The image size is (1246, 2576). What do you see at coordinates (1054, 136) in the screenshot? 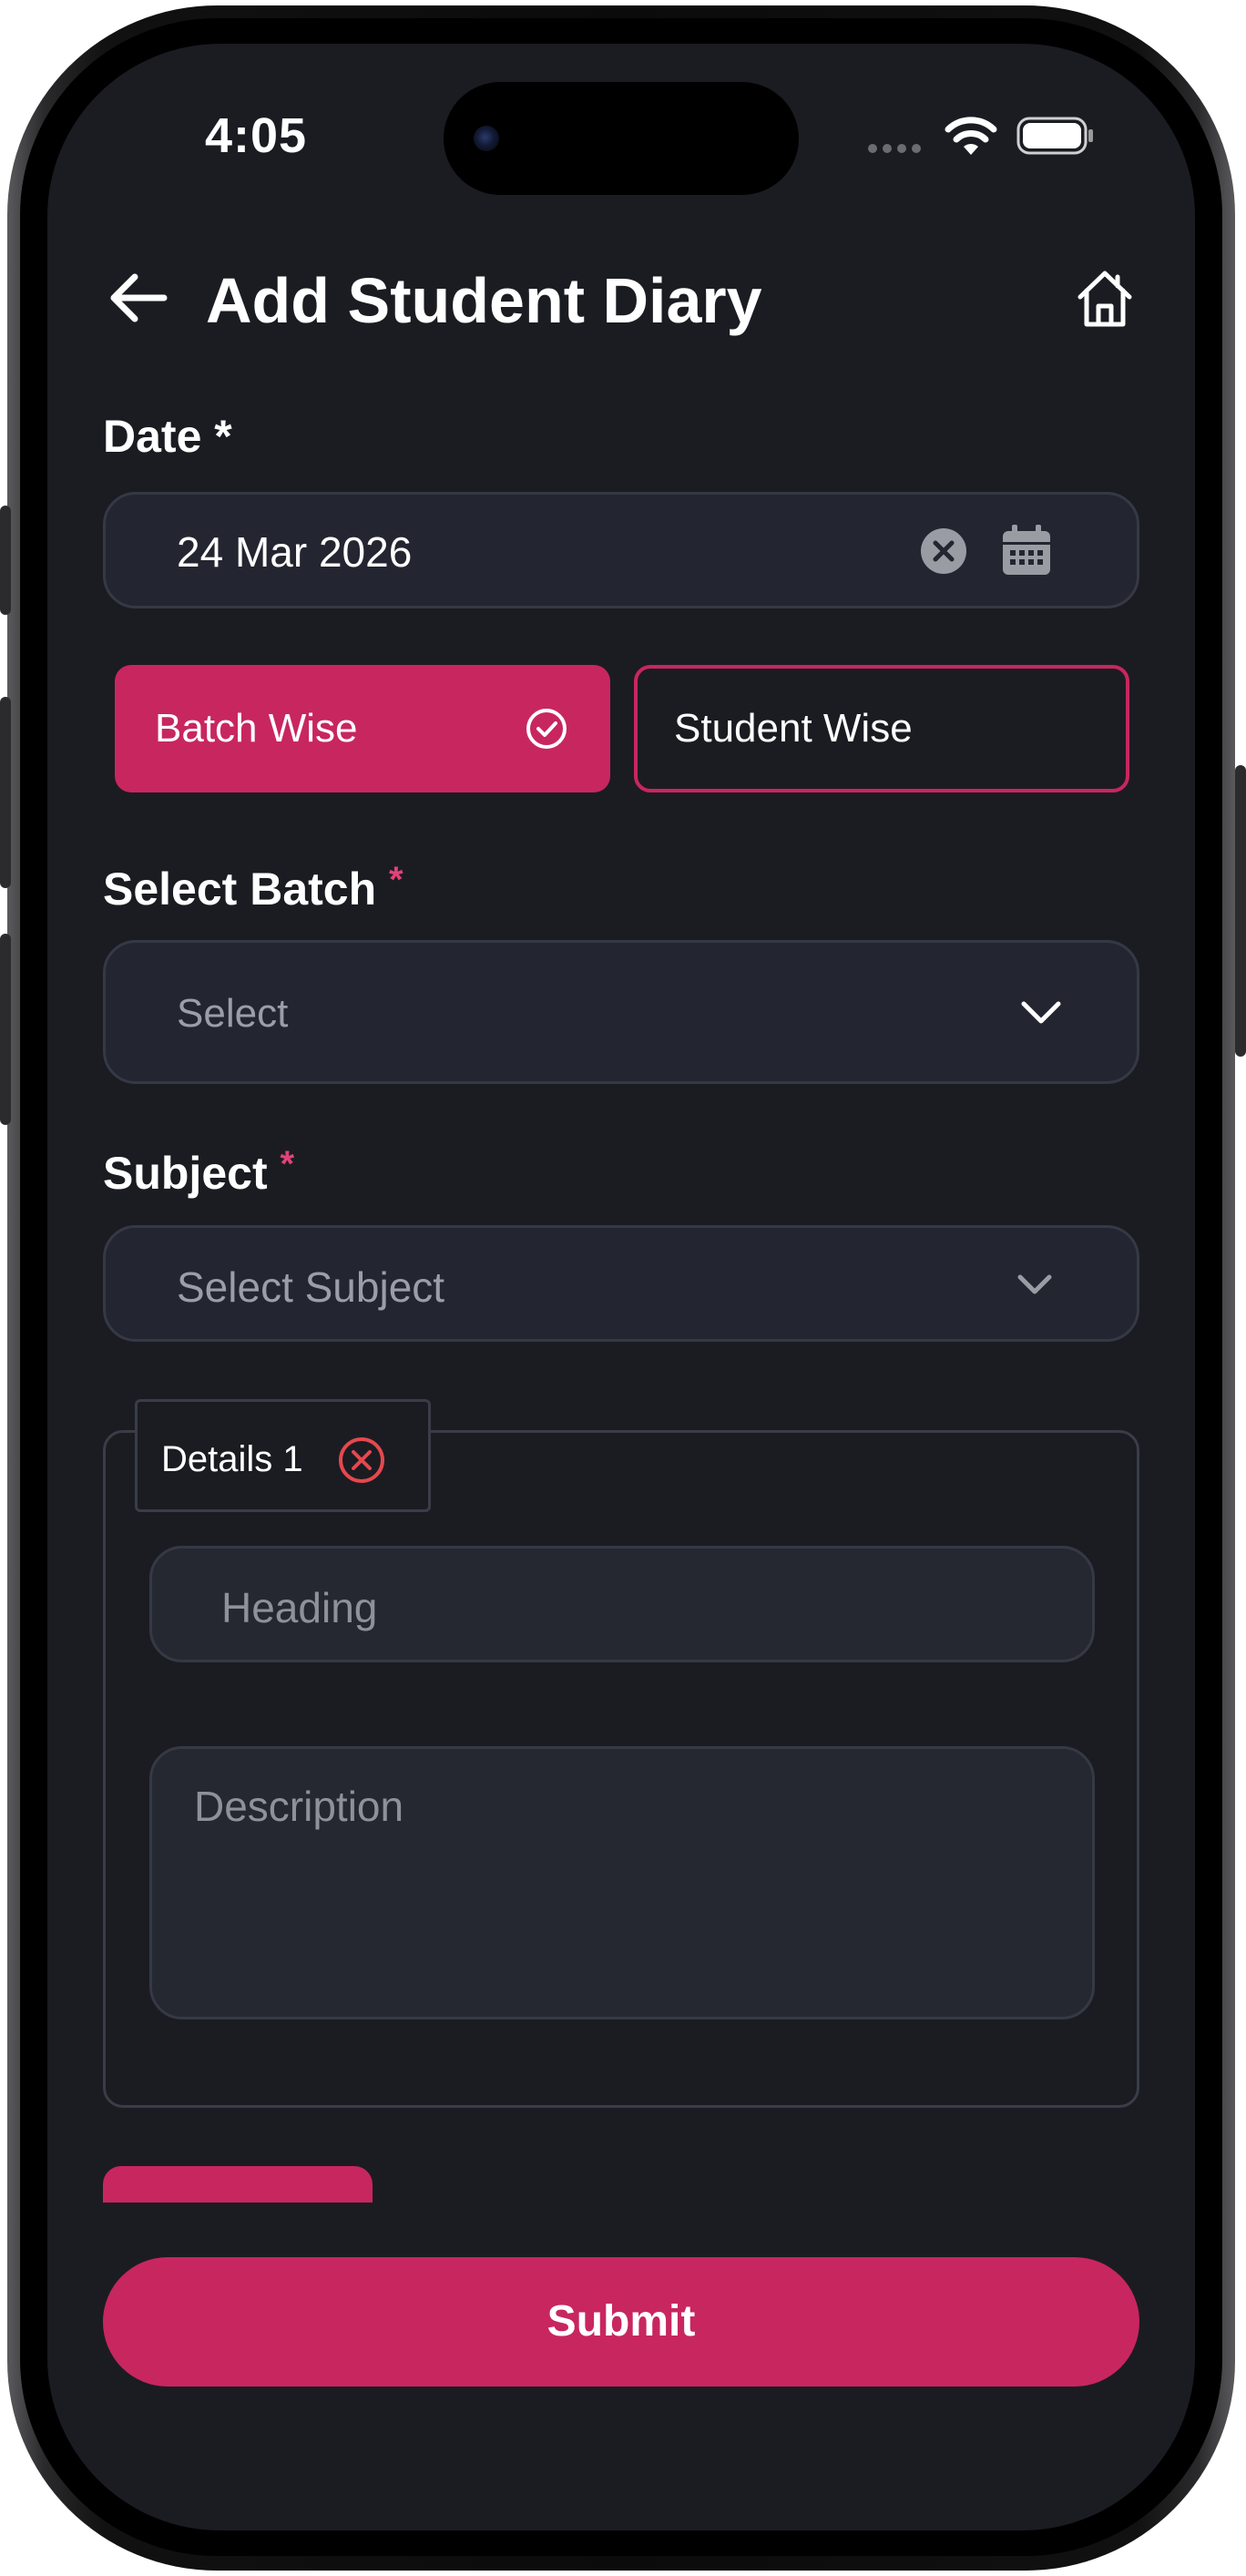
I see `battery-icon` at bounding box center [1054, 136].